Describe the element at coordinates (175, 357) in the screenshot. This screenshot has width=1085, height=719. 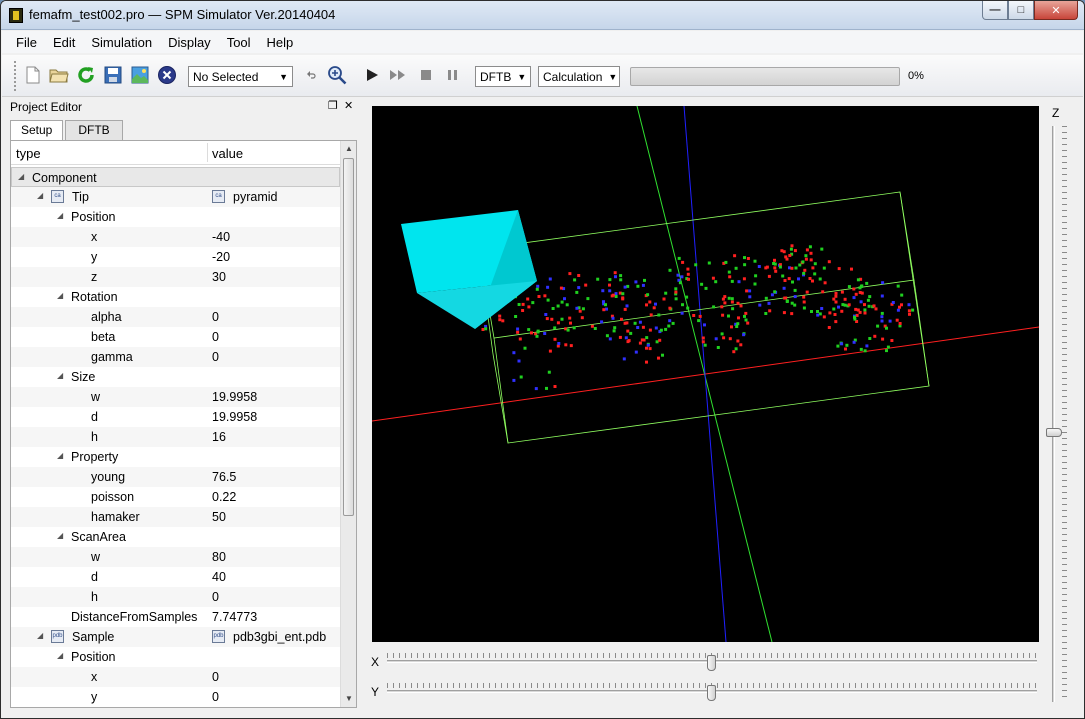
I see `tree-row: gamma 0` at that location.